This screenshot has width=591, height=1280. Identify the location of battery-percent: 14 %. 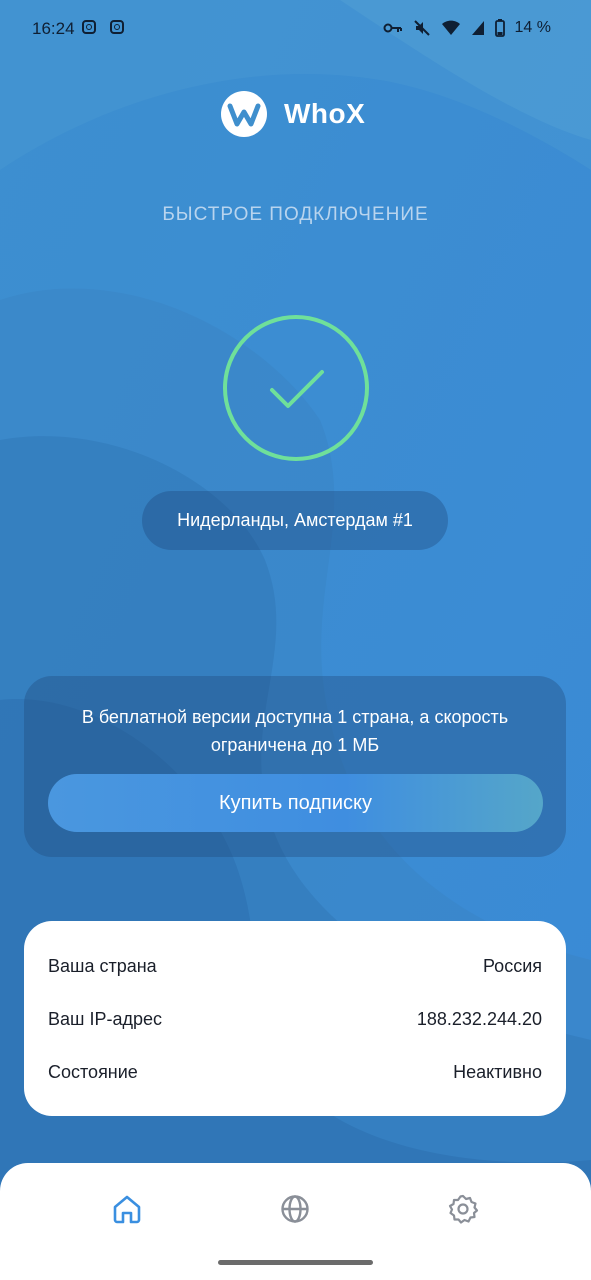
(532, 27).